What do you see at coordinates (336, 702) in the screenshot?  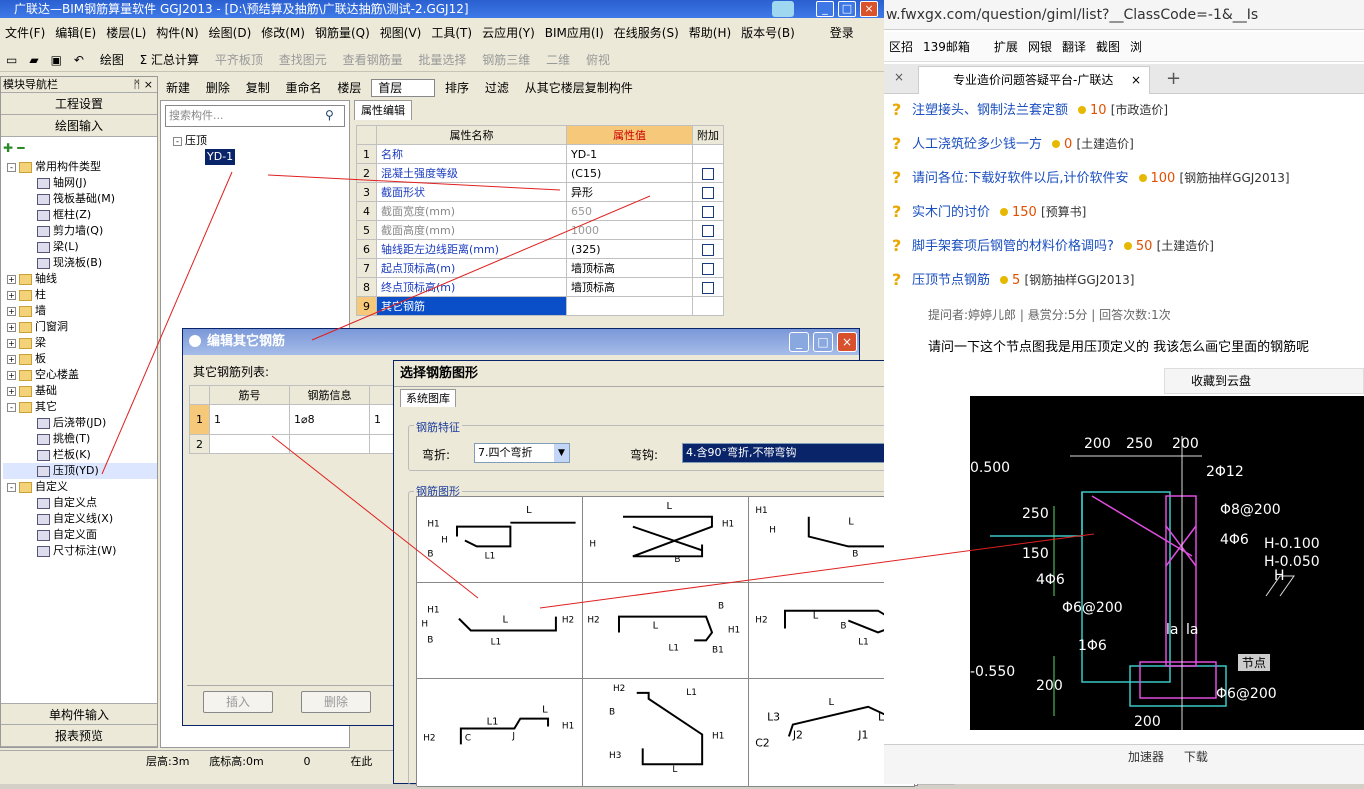 I see `delete-button: 删除` at bounding box center [336, 702].